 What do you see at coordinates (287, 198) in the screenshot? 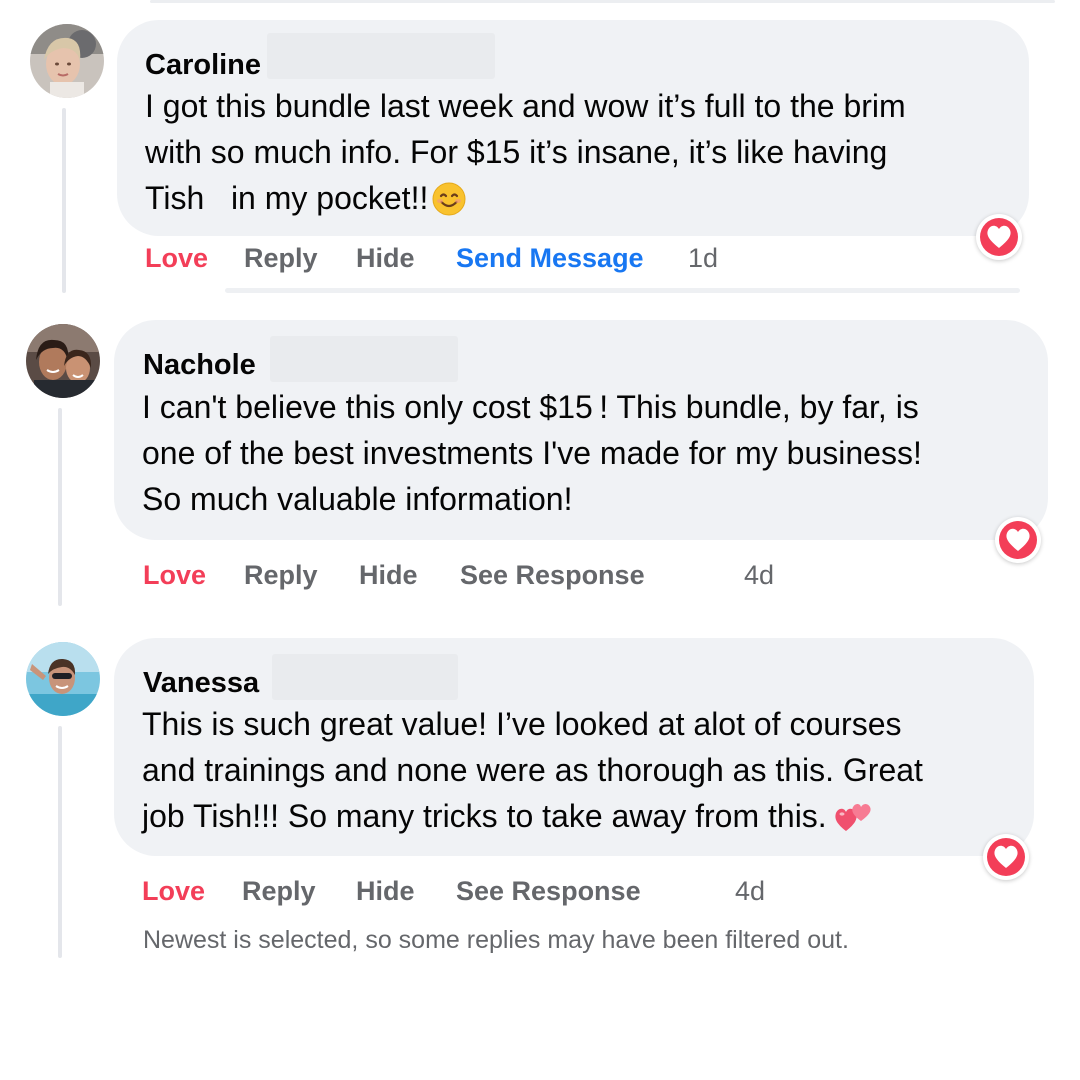
I see `comment-text-segment: Tish in my pocket!!` at bounding box center [287, 198].